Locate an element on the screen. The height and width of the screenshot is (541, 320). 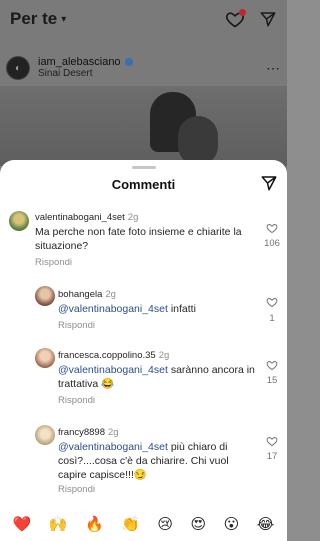
direct-message-icon is located at coordinates (268, 19).